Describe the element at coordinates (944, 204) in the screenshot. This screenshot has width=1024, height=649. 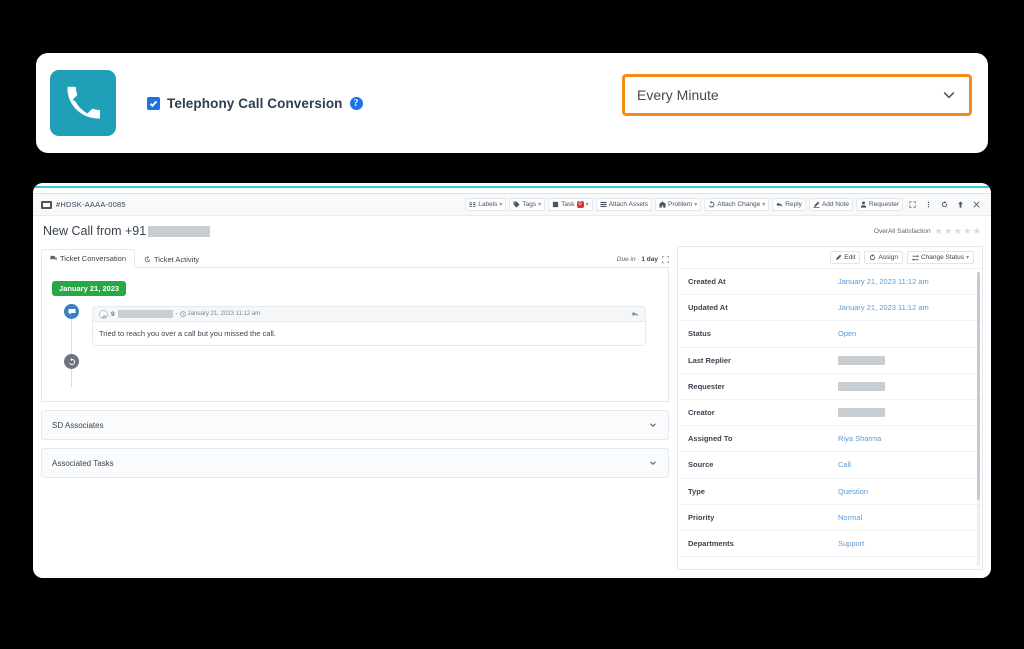
I see `refresh-icon` at that location.